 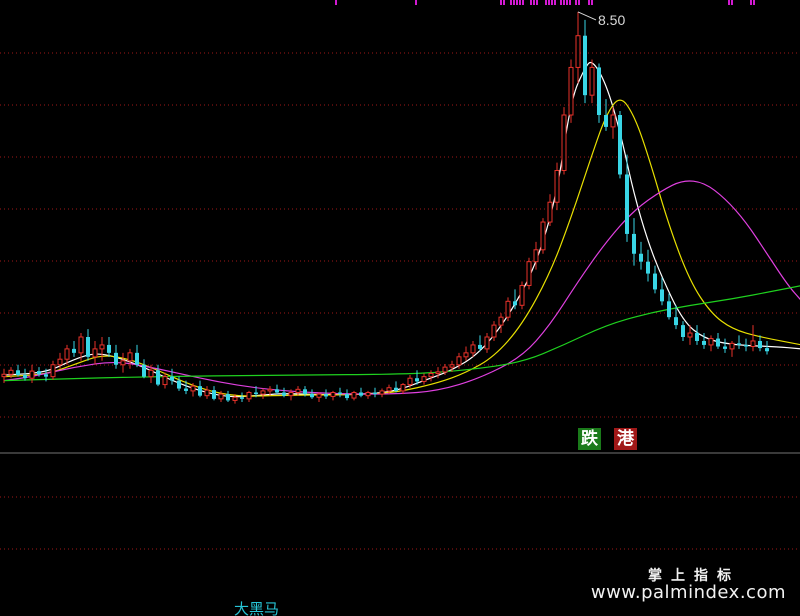 What do you see at coordinates (625, 439) in the screenshot?
I see `signal-tag-gang: 港` at bounding box center [625, 439].